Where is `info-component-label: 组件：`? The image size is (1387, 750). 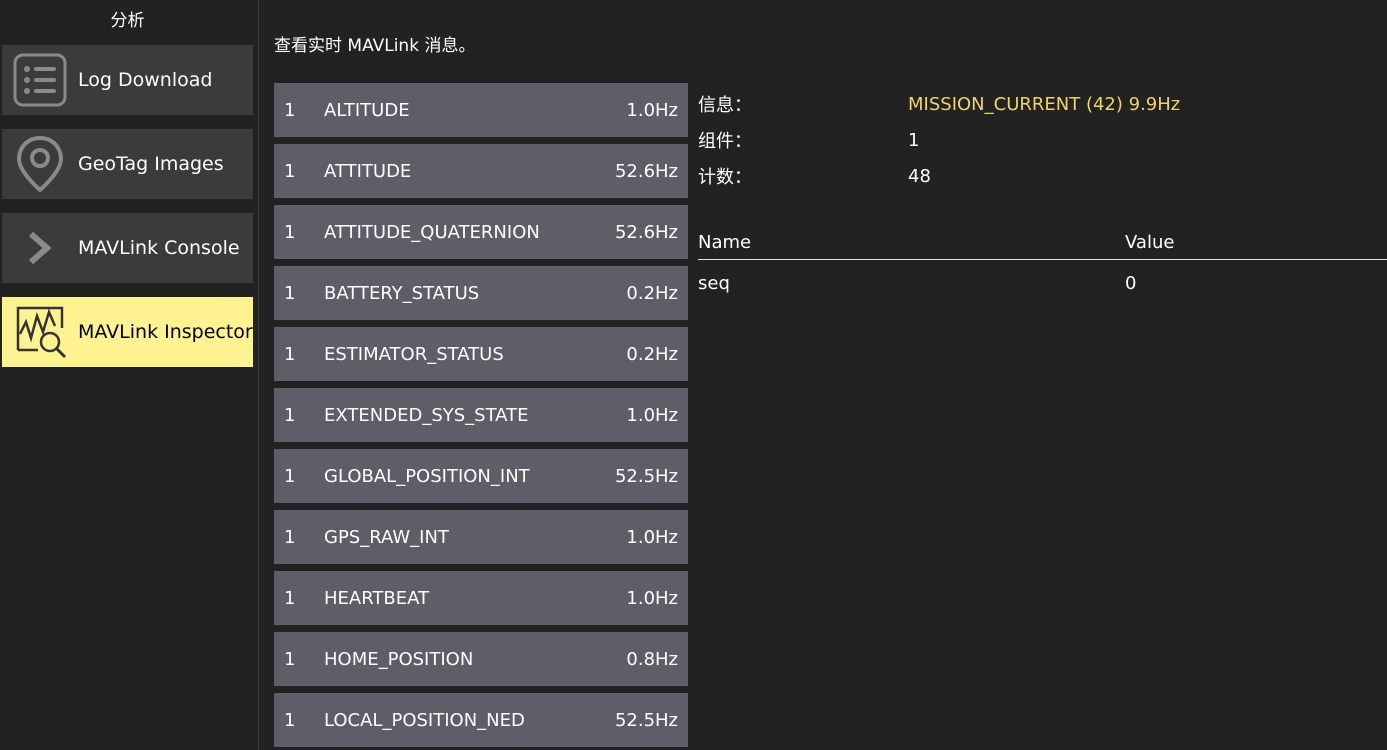 info-component-label: 组件： is located at coordinates (725, 141).